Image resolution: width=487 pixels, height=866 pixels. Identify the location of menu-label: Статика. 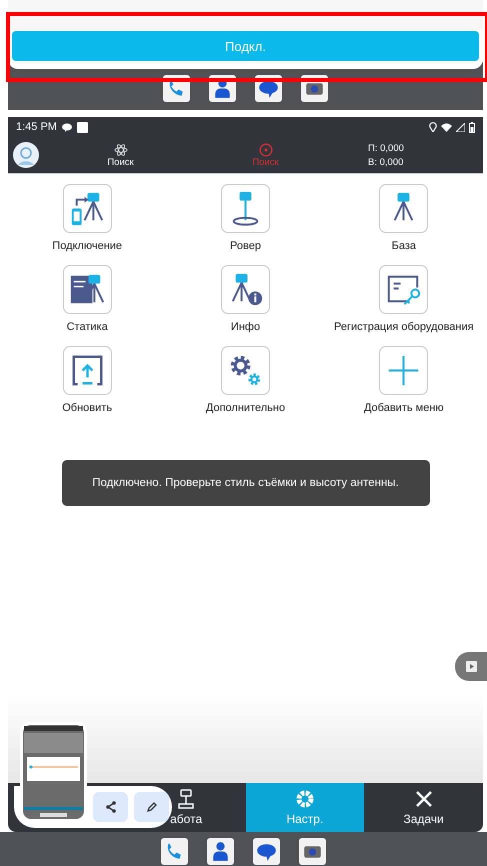
(87, 327).